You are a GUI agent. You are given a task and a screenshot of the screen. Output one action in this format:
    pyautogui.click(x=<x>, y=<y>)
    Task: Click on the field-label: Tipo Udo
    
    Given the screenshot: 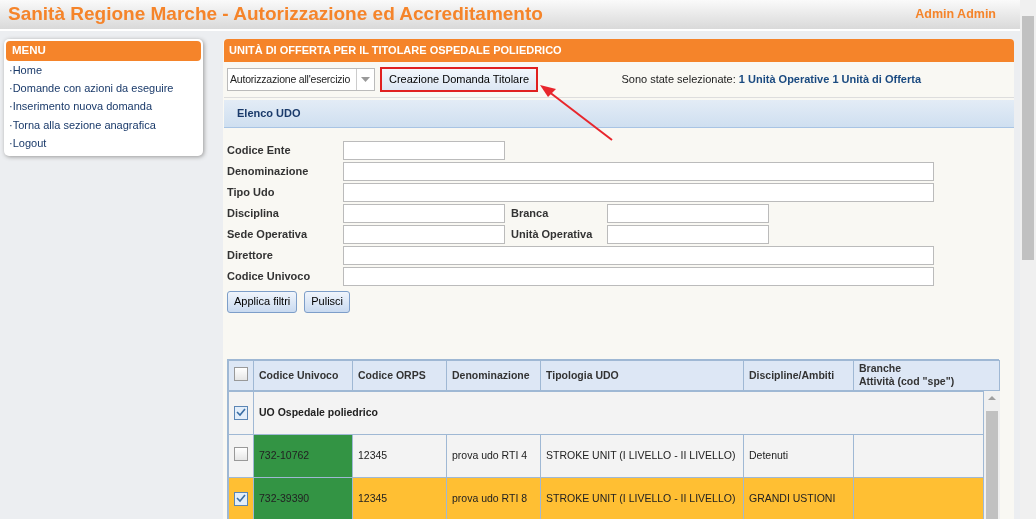 What is the action you would take?
    pyautogui.click(x=251, y=193)
    